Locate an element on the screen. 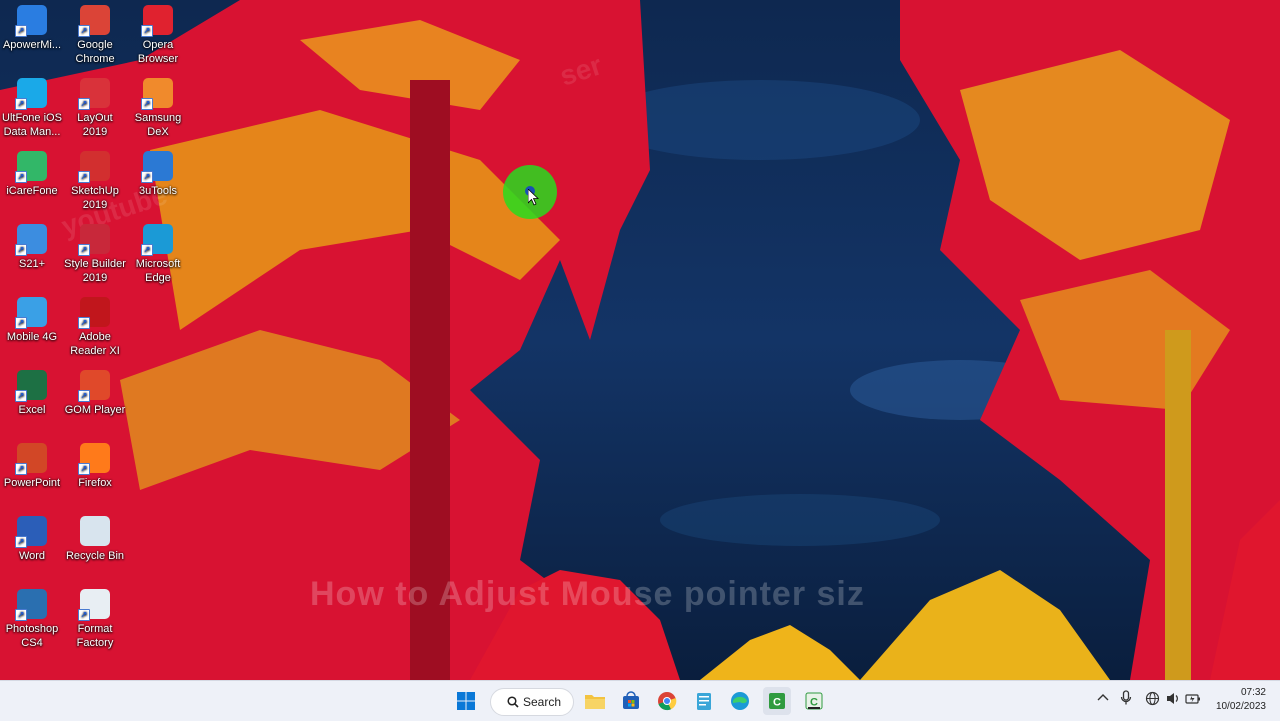  desktop-icon-label: GOM Player is located at coordinates (95, 410).